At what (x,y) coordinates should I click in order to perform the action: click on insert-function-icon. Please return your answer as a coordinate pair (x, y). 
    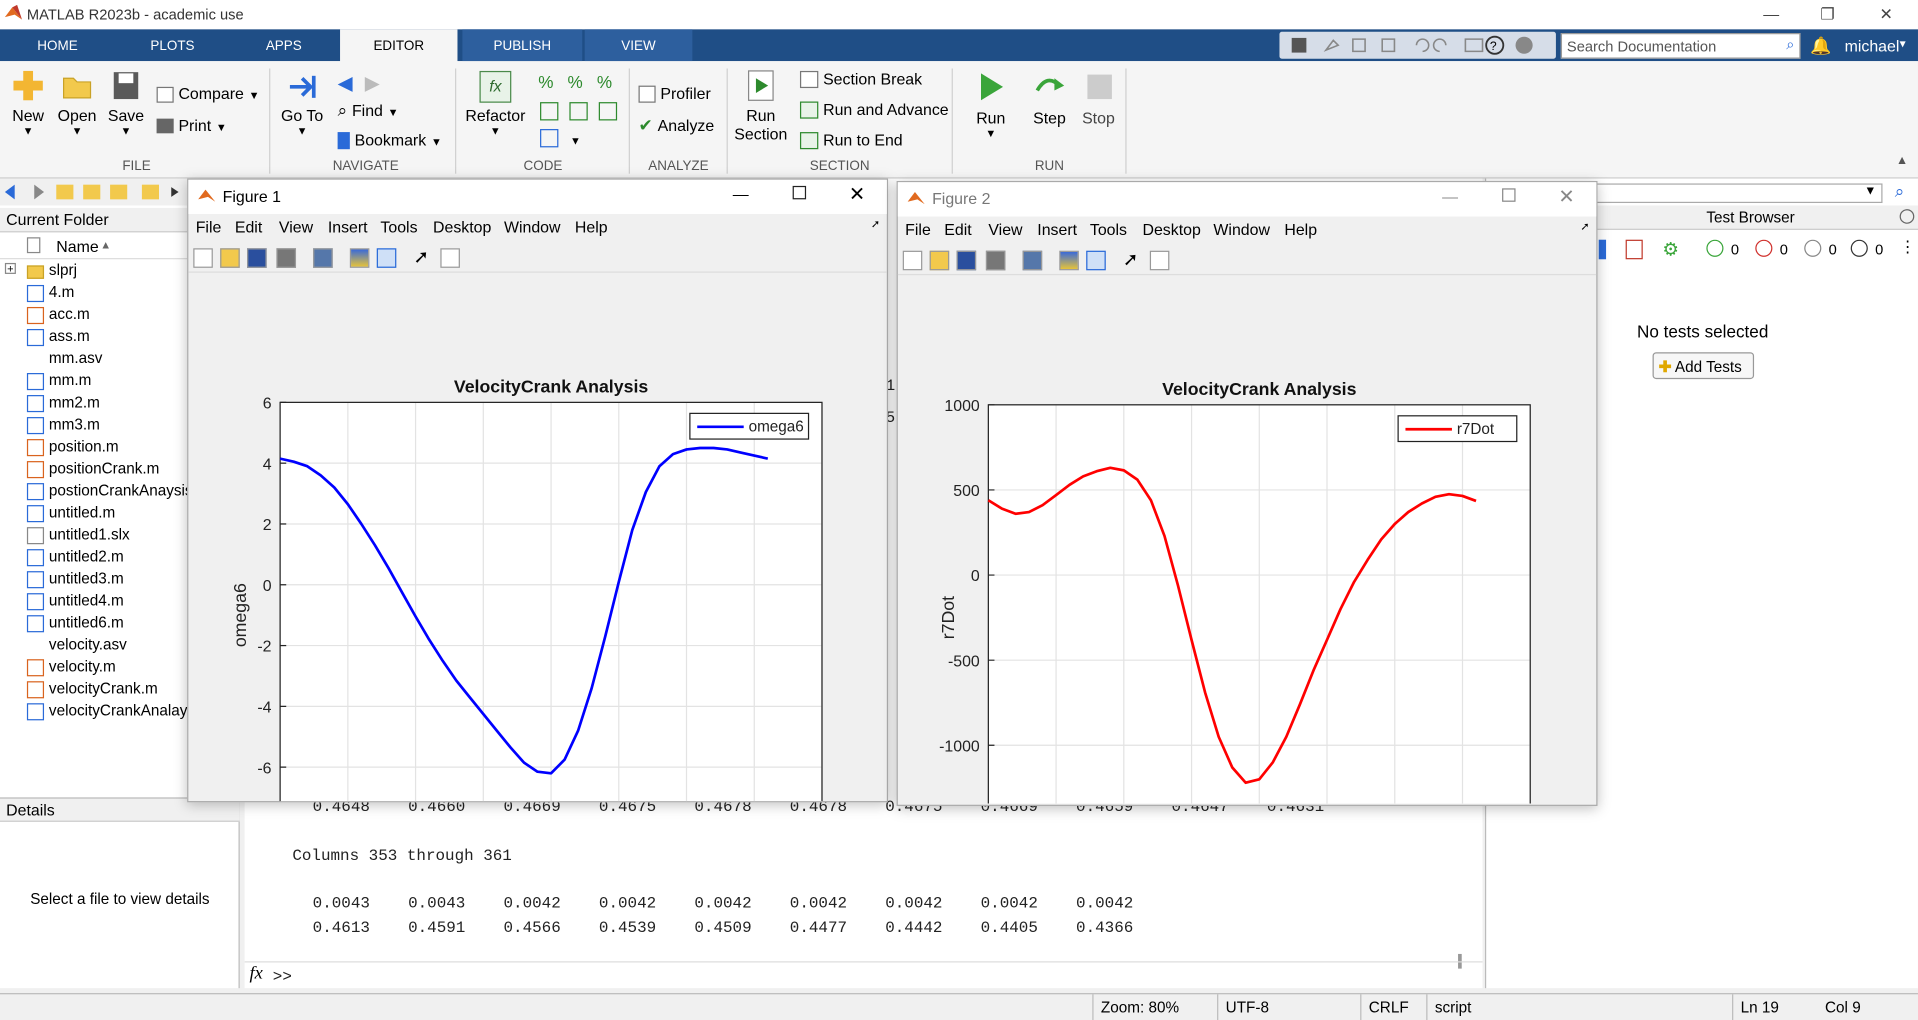
    Looking at the image, I should click on (549, 138).